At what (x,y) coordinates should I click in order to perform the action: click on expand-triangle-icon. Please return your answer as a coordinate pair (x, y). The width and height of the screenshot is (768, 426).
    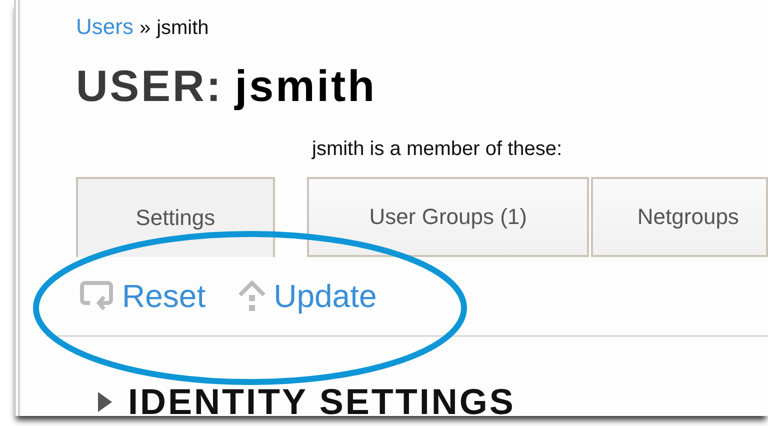
    Looking at the image, I should click on (105, 402).